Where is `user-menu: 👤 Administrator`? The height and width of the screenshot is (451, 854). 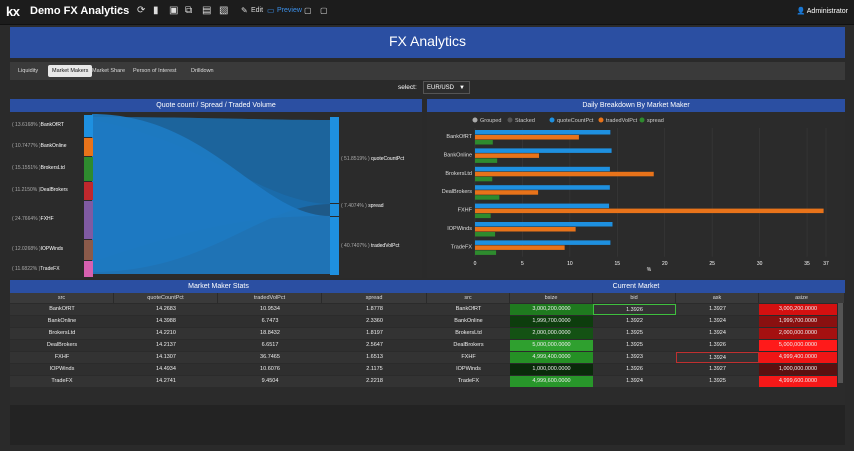
user-menu: 👤 Administrator is located at coordinates (822, 11).